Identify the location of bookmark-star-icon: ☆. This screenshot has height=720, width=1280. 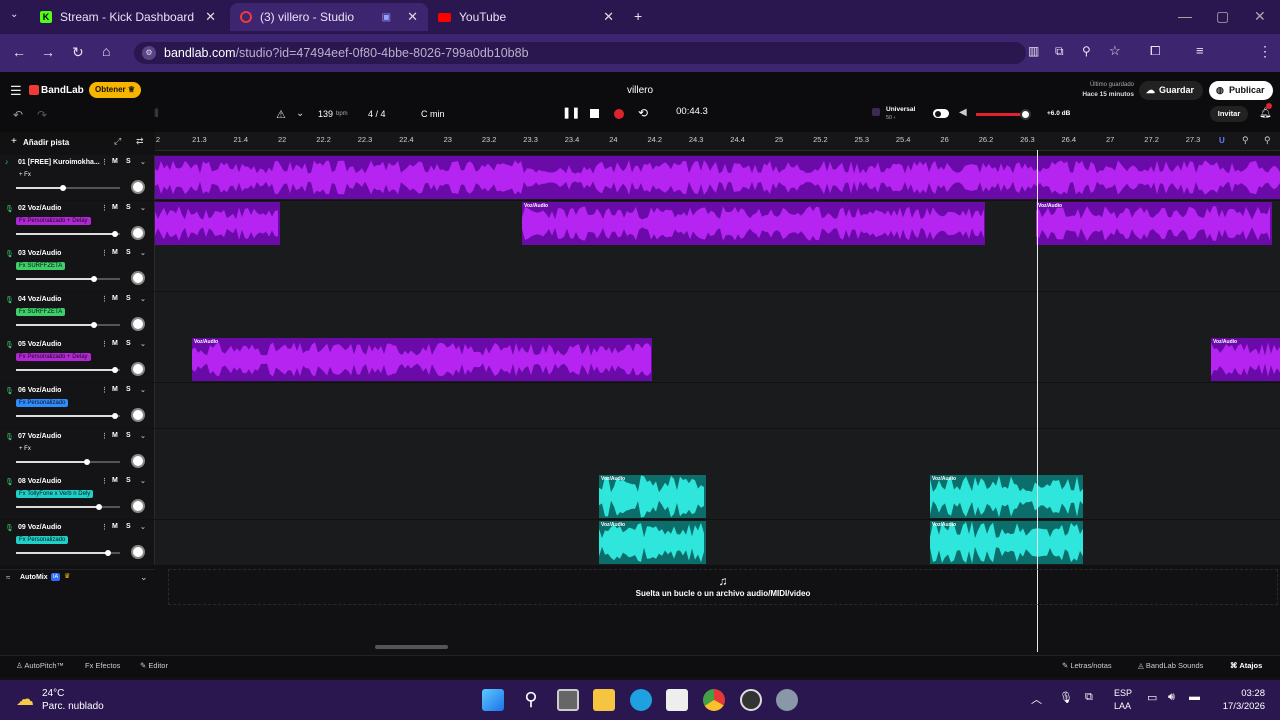
(1115, 51).